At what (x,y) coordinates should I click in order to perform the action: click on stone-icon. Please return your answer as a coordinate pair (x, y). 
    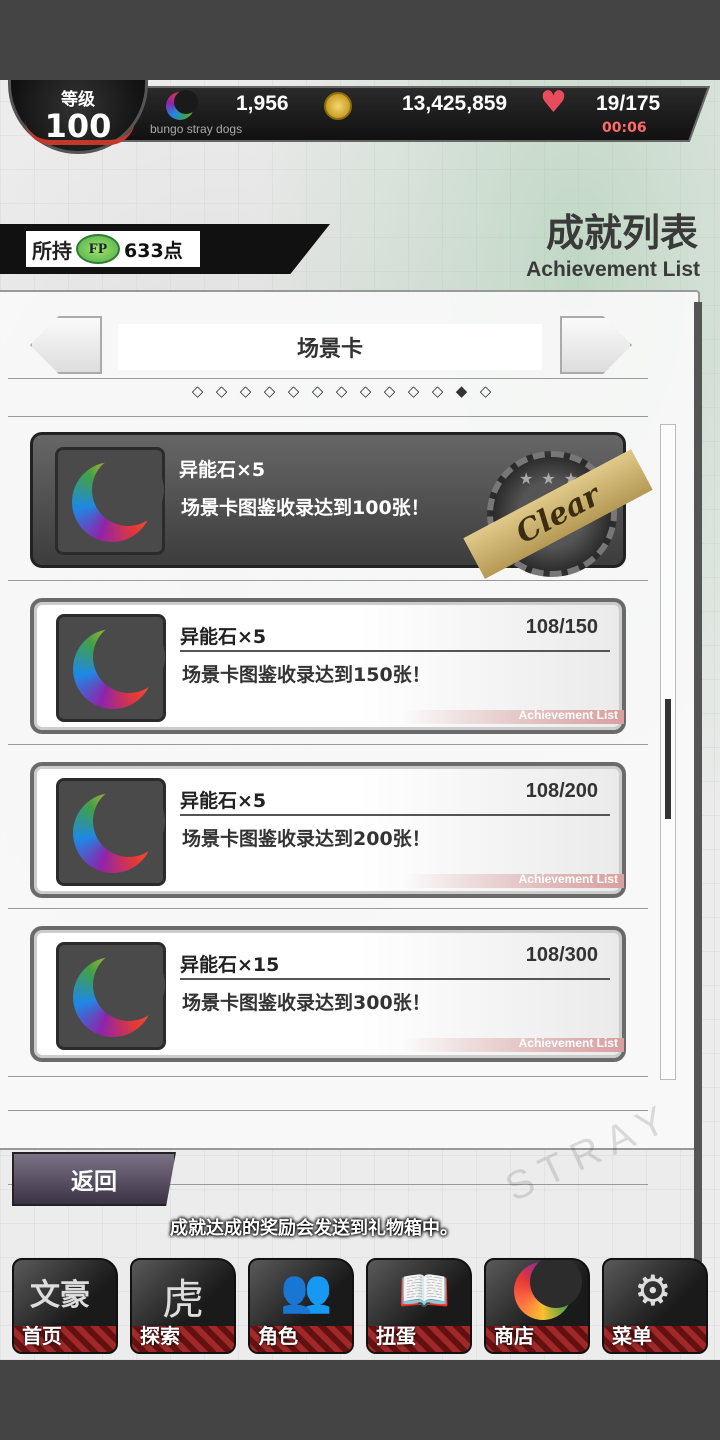
    Looking at the image, I should click on (548, 1290).